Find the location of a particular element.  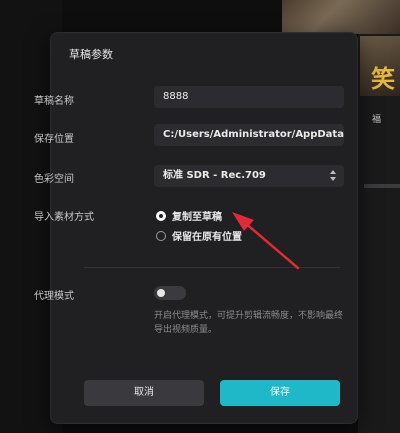

proxy-mode-hint: 开启代理模式，可提升剪辑流畅度，不影响最终导出视频质量。 is located at coordinates (249, 323).